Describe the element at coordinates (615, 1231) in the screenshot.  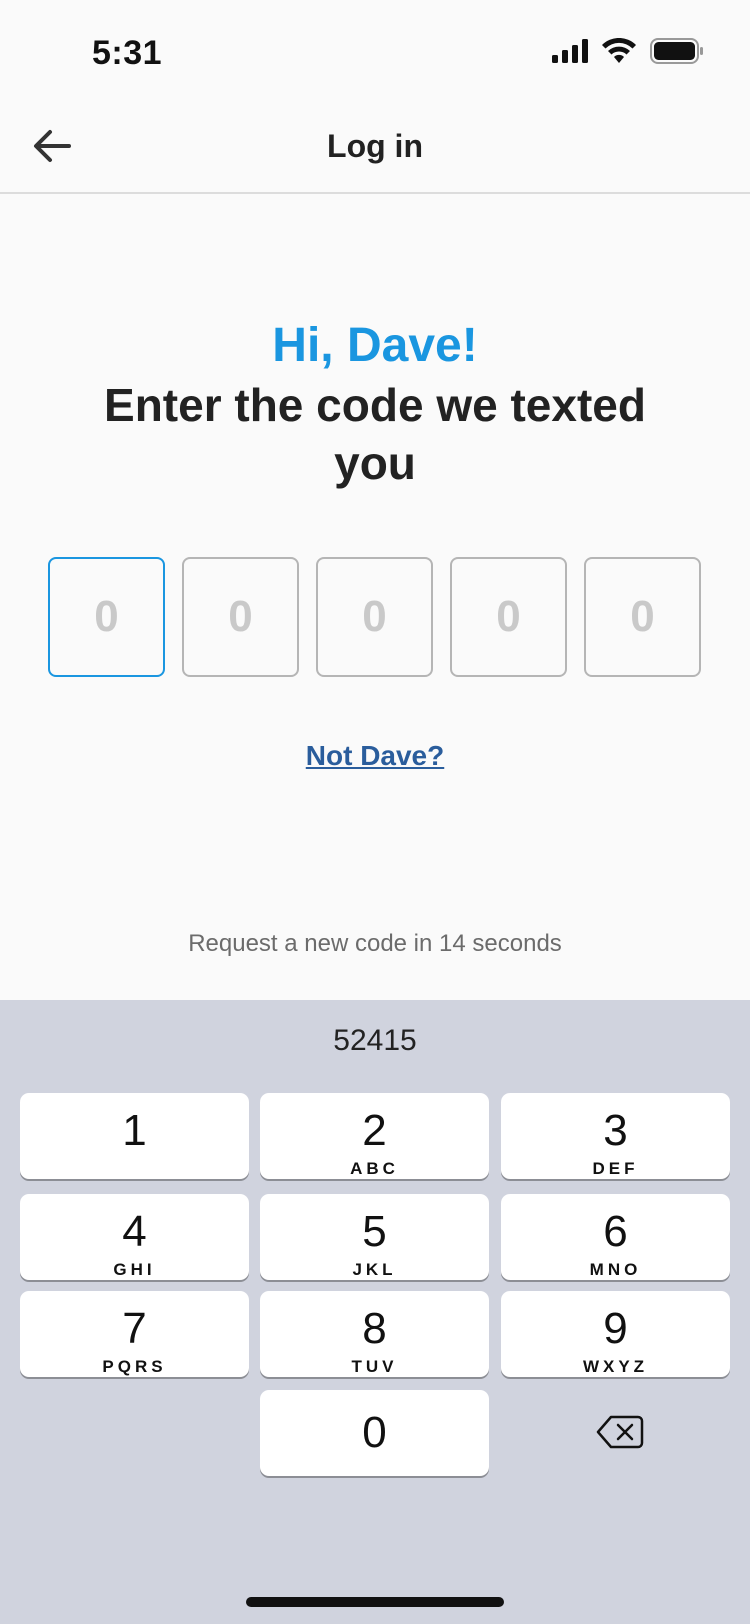
I see `key-number: 6` at that location.